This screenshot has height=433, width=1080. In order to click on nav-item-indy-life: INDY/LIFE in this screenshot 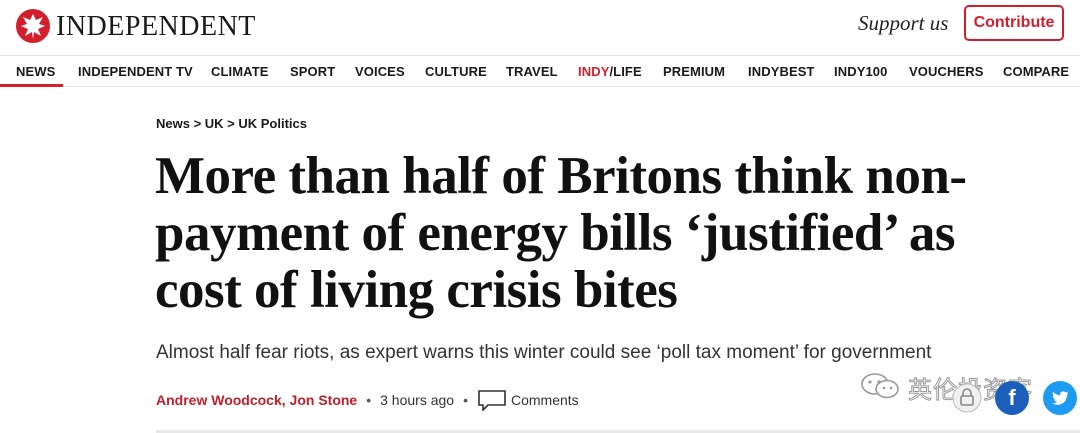, I will do `click(610, 71)`.